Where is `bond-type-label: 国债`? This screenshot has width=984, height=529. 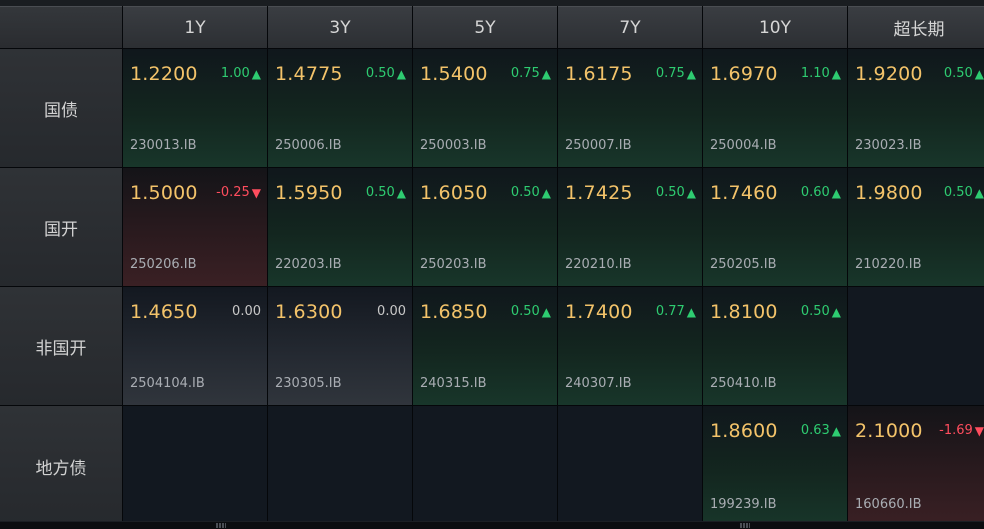 bond-type-label: 国债 is located at coordinates (61, 108).